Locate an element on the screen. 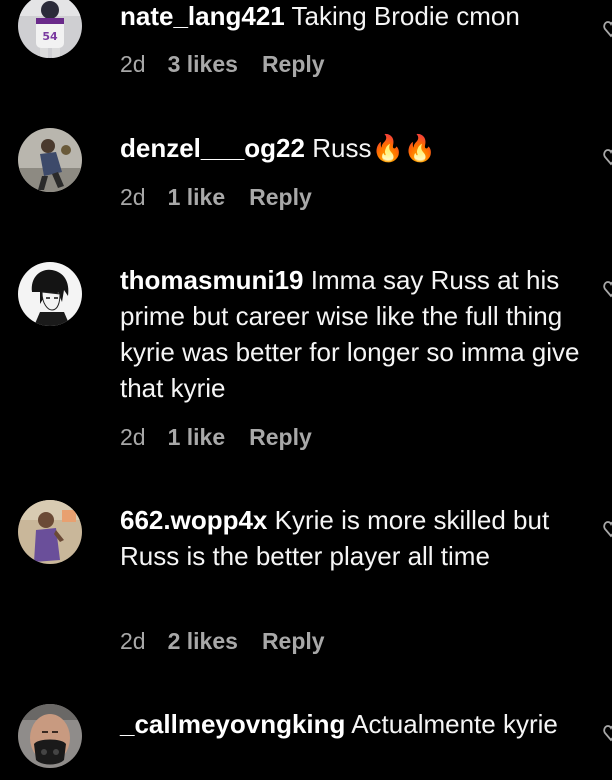 The width and height of the screenshot is (612, 780). anime-character-avatar is located at coordinates (50, 294).